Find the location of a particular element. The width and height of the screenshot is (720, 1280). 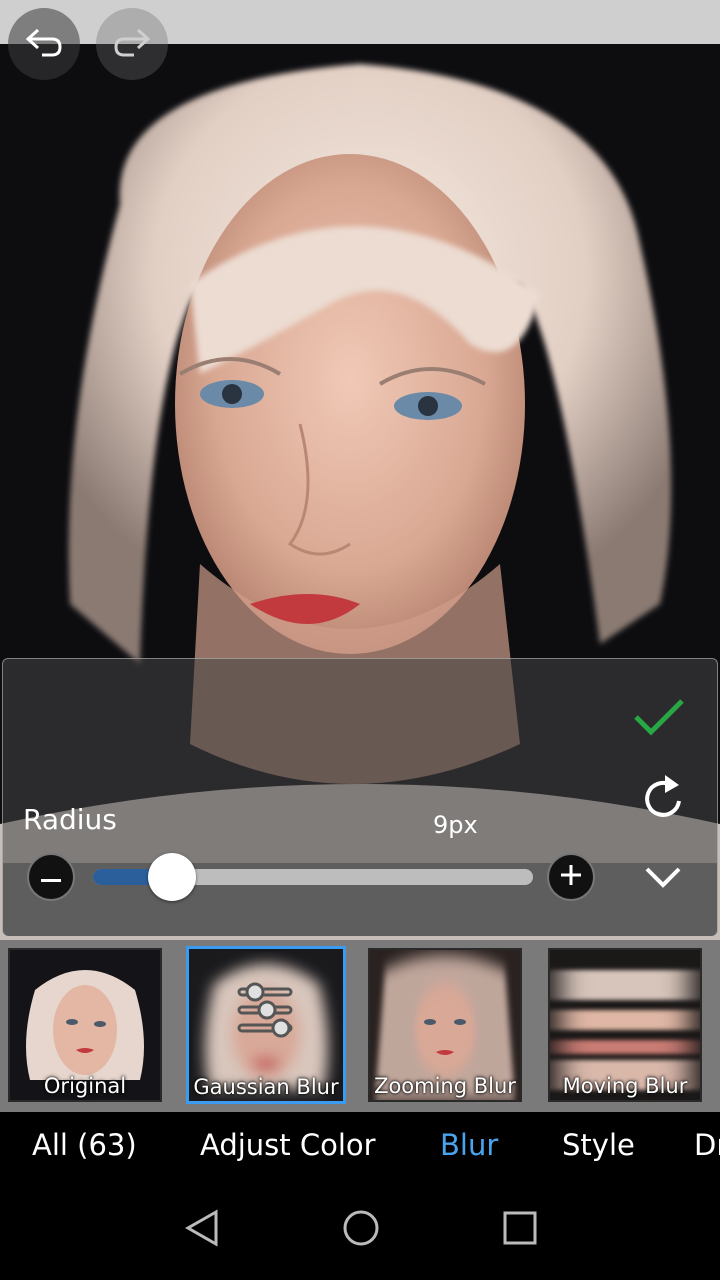

decrease-button is located at coordinates (51, 877).